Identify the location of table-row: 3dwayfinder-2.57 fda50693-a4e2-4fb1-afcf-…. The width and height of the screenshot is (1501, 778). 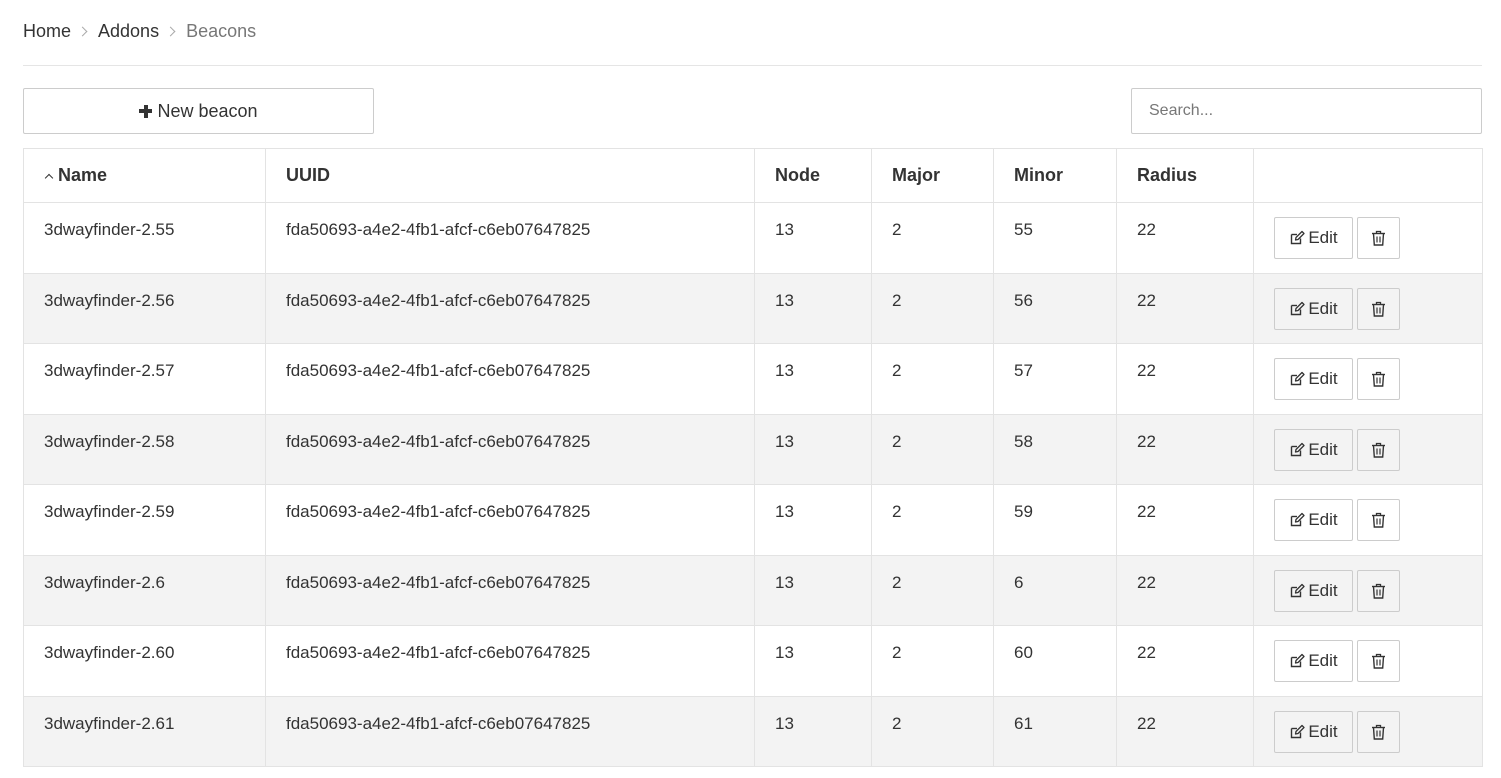
(753, 379).